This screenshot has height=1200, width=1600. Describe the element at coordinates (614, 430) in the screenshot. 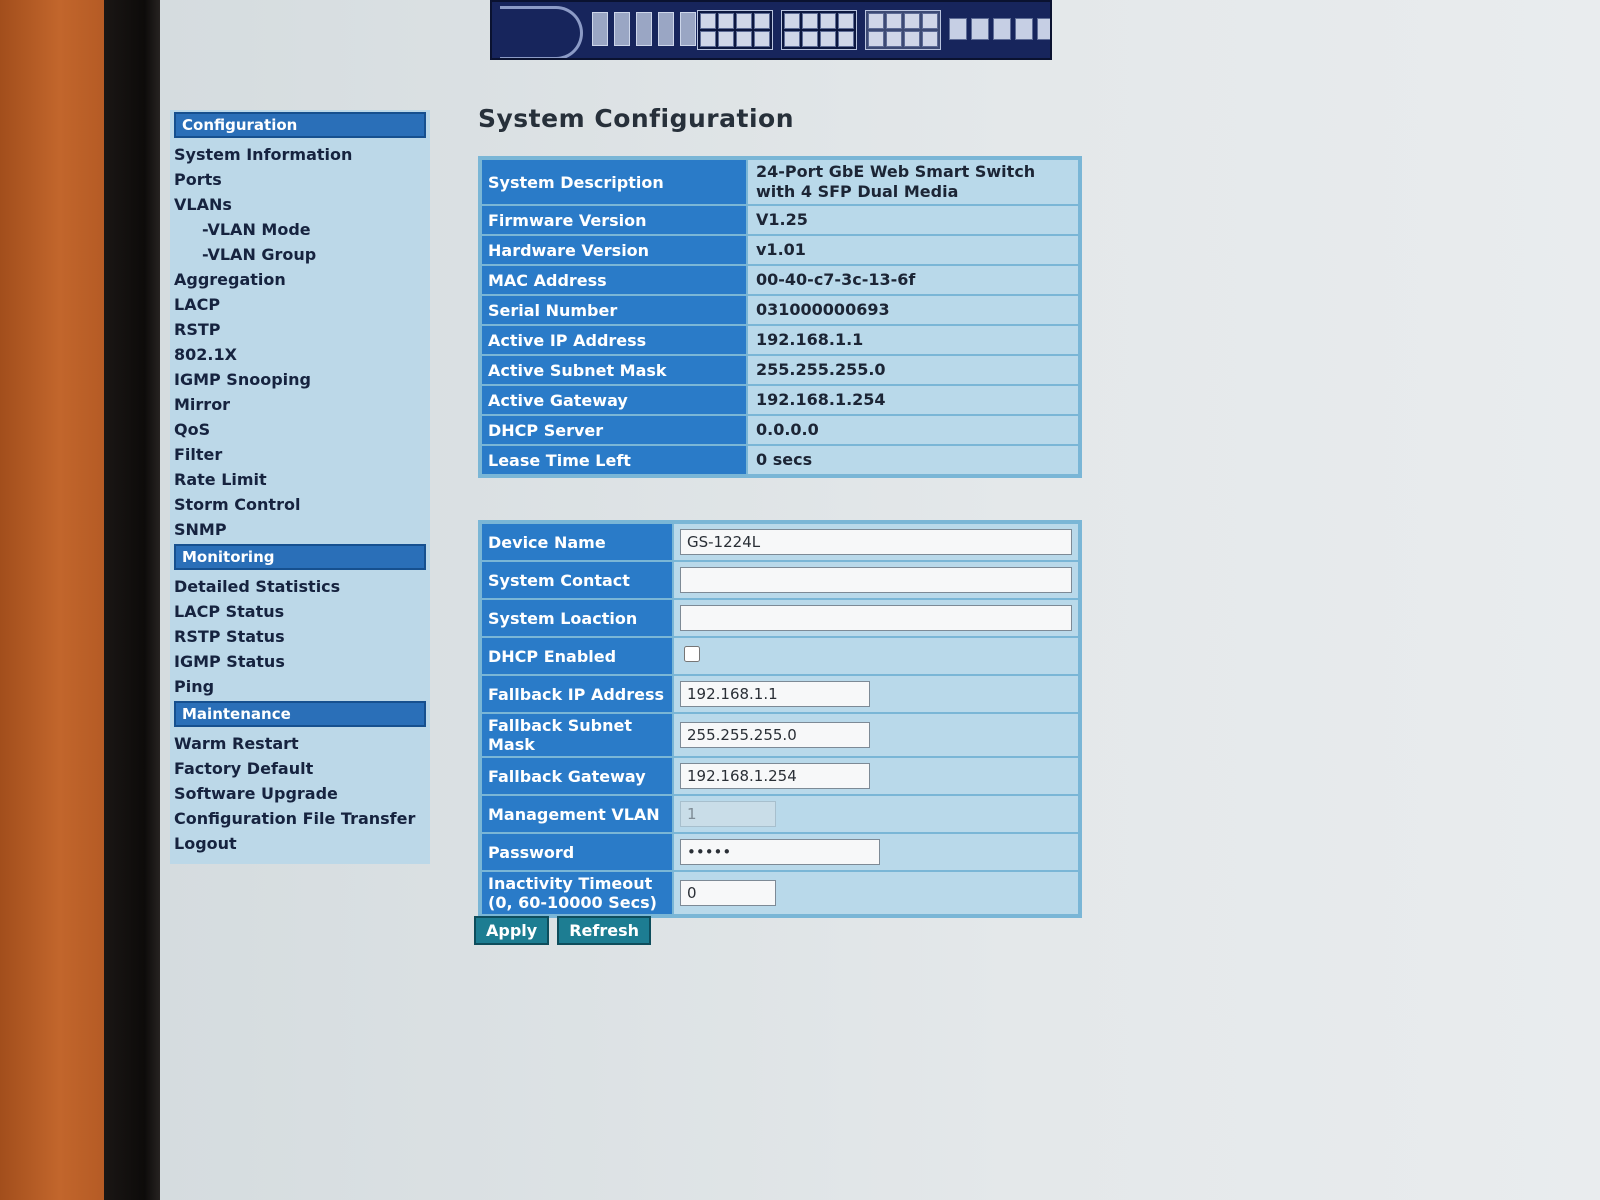

I see `info-label: DHCP Server` at that location.